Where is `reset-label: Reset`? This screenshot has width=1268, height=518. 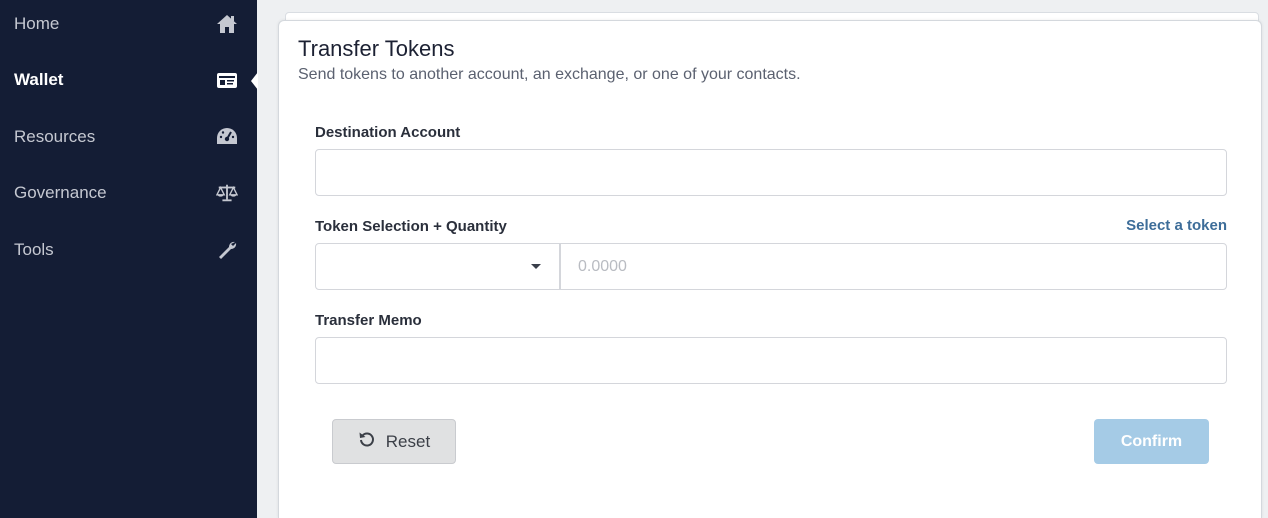 reset-label: Reset is located at coordinates (408, 441).